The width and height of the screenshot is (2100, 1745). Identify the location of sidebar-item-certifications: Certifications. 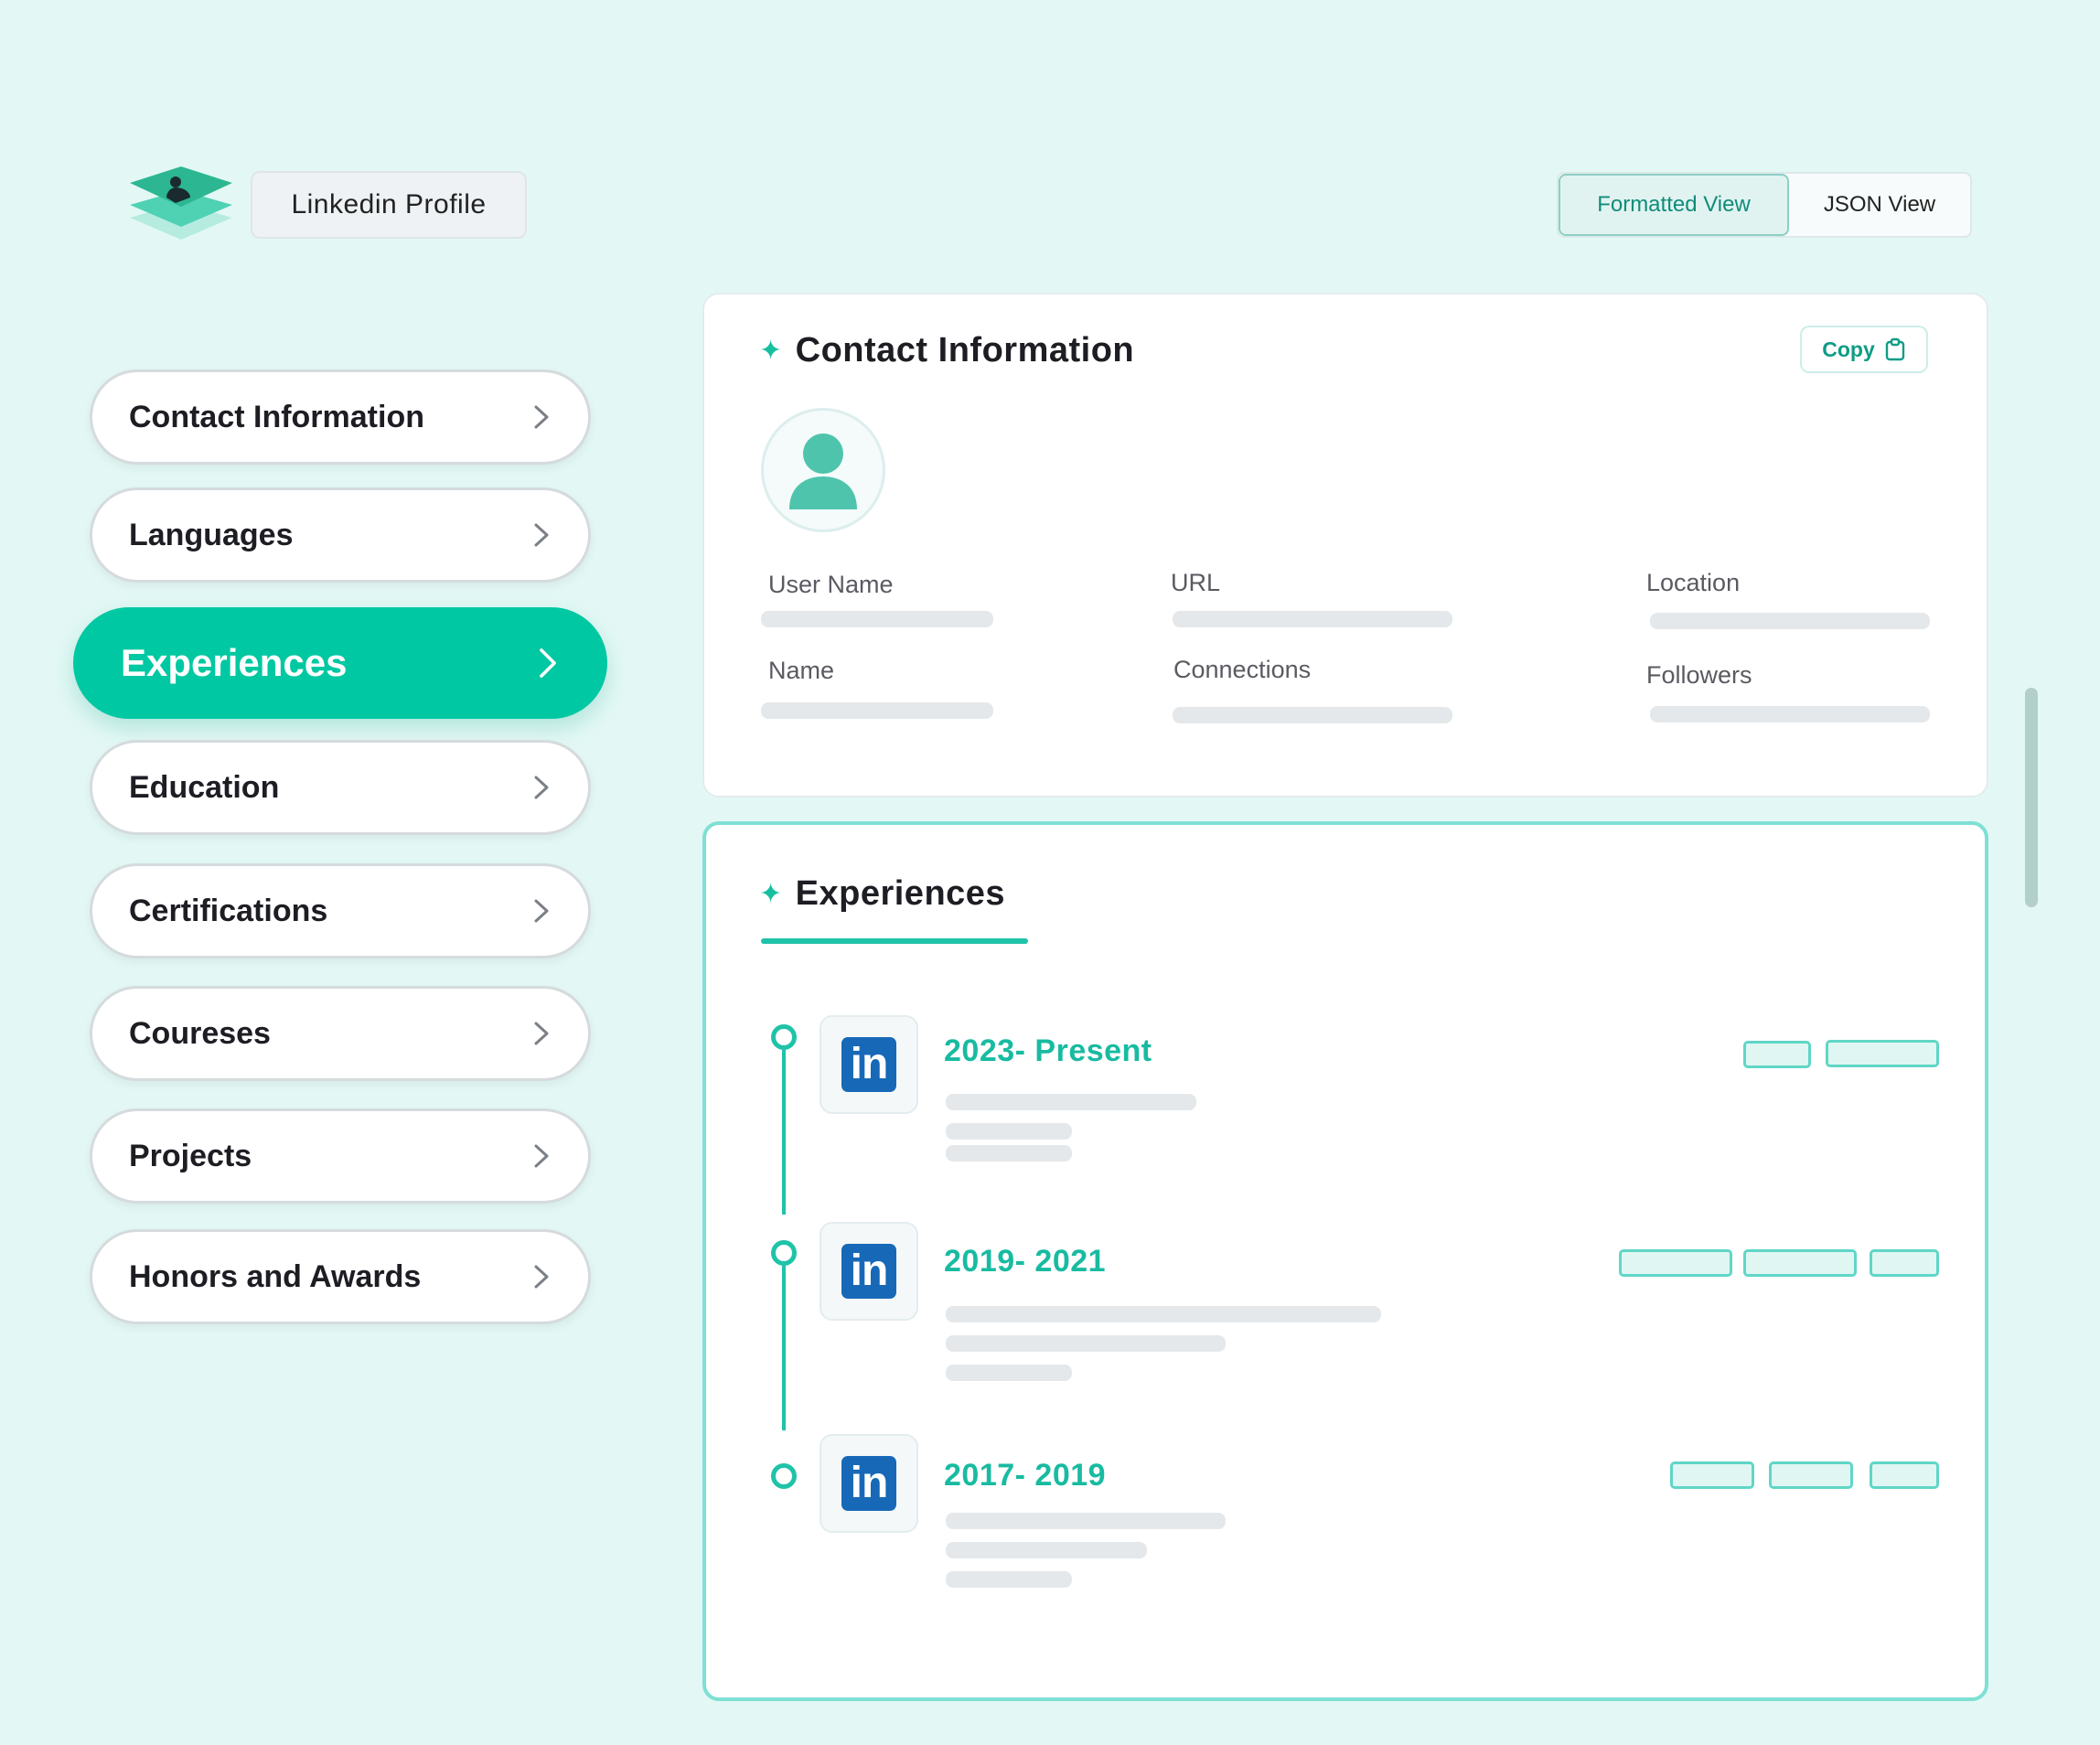
(340, 911).